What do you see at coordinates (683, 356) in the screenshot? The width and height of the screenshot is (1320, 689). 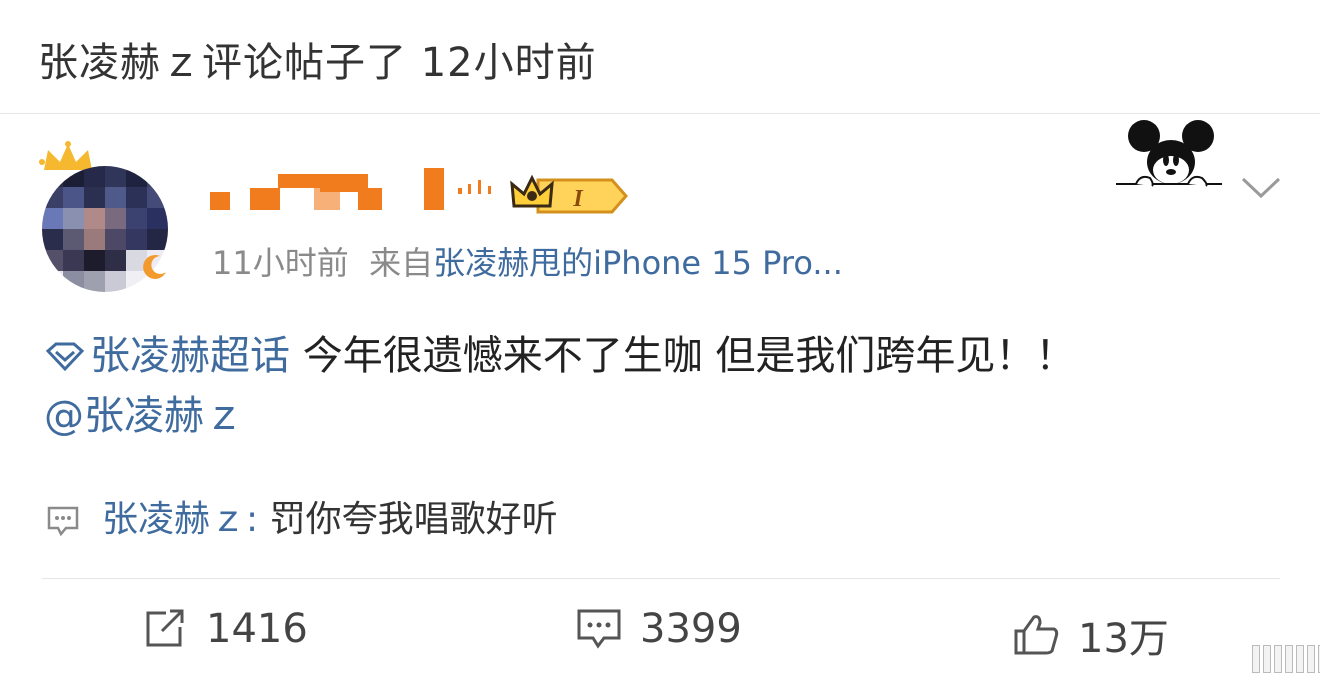 I see `post-text: 今年很遗憾来不了生咖 但是我们跨年见！！` at bounding box center [683, 356].